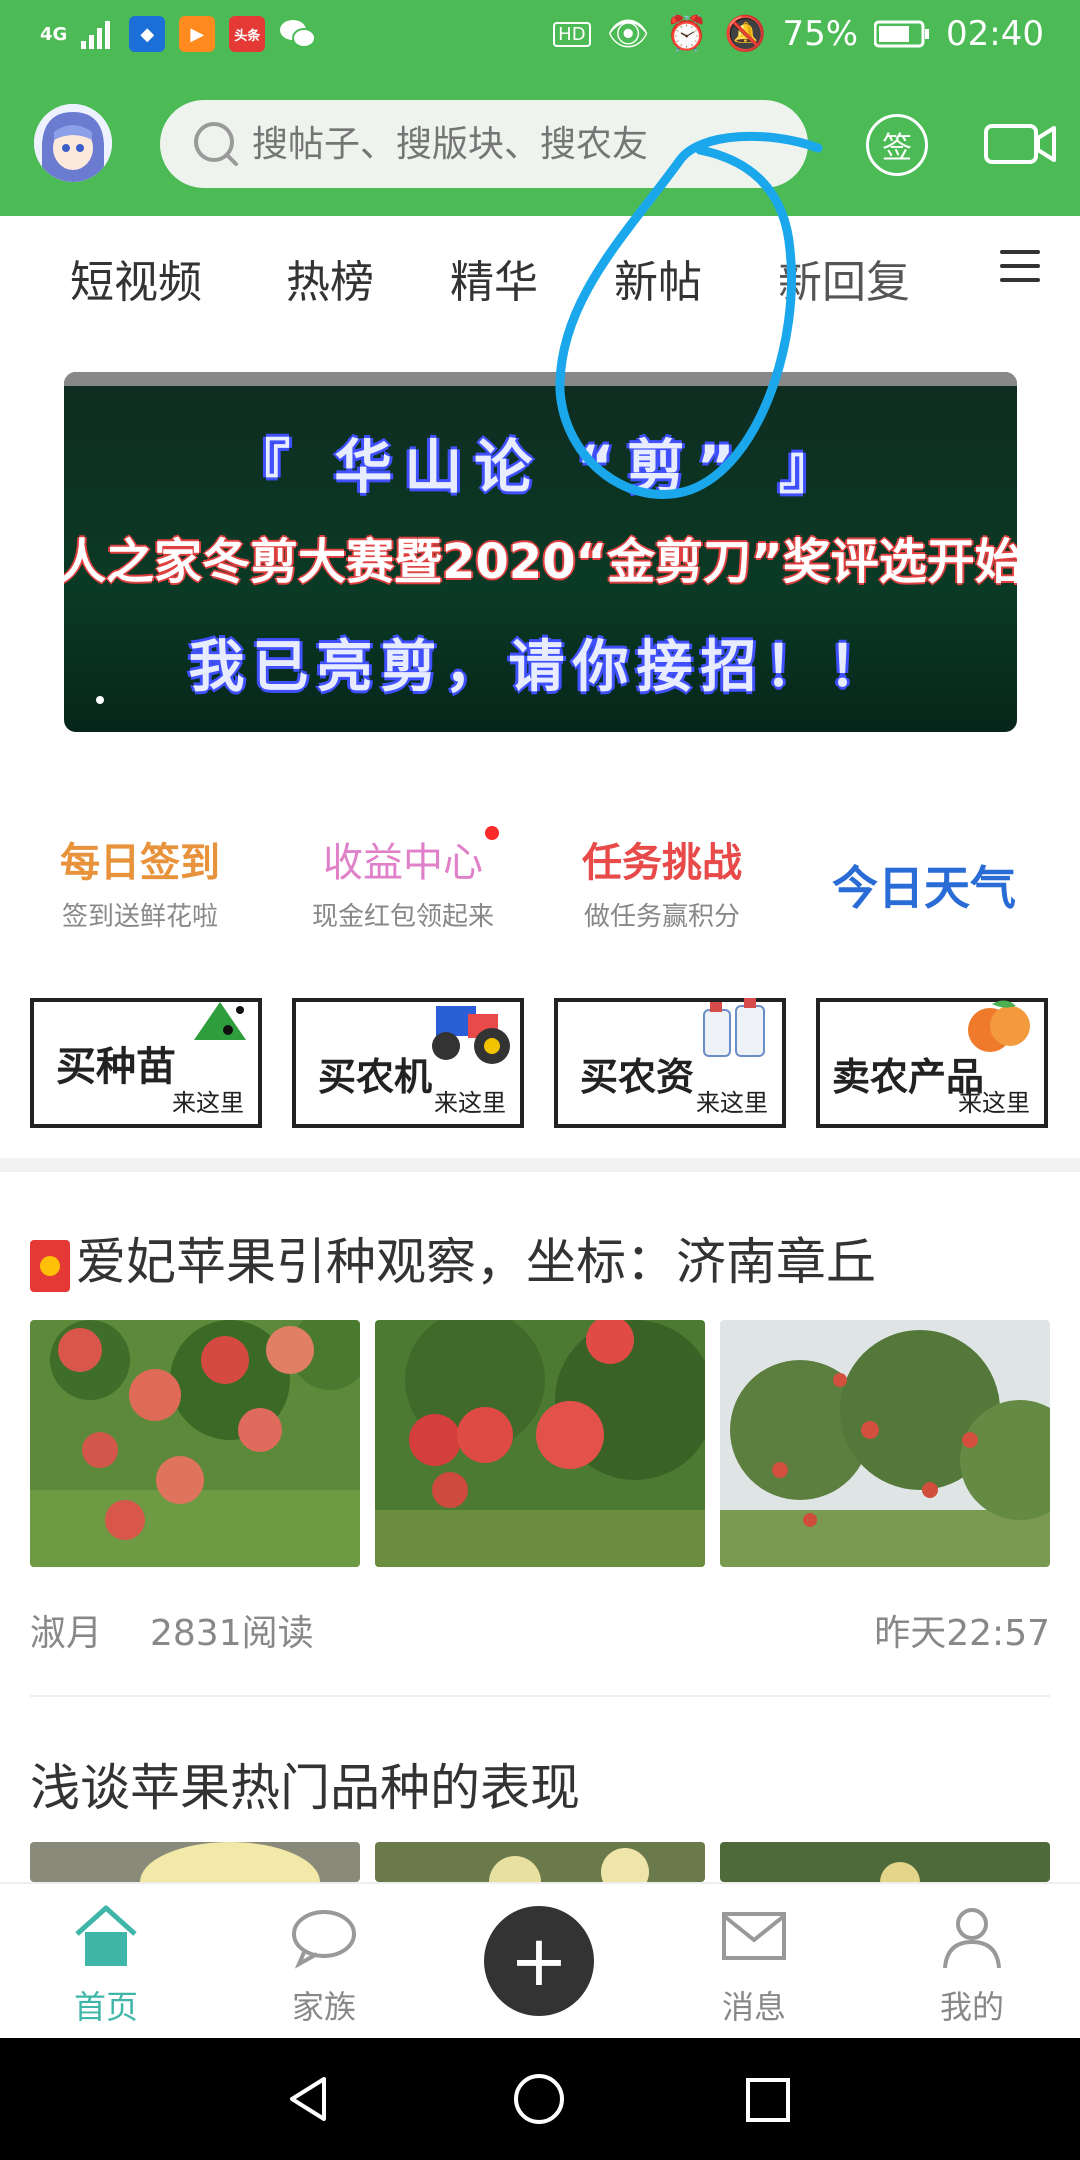 The width and height of the screenshot is (1080, 2160). I want to click on clock: 02:40, so click(995, 34).